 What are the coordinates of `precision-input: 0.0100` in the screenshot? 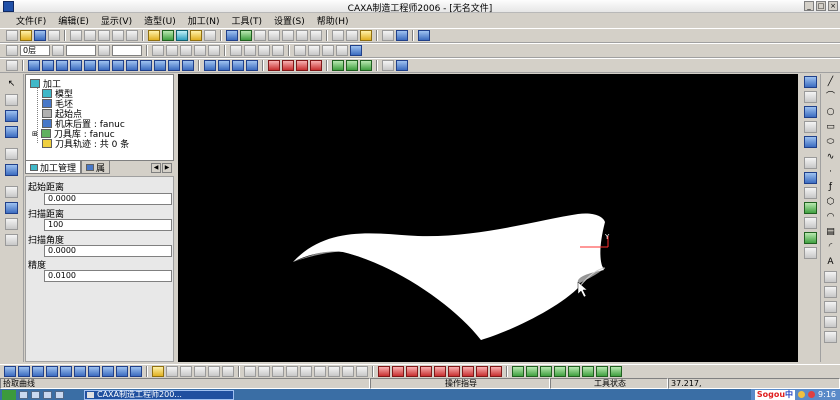 It's located at (108, 276).